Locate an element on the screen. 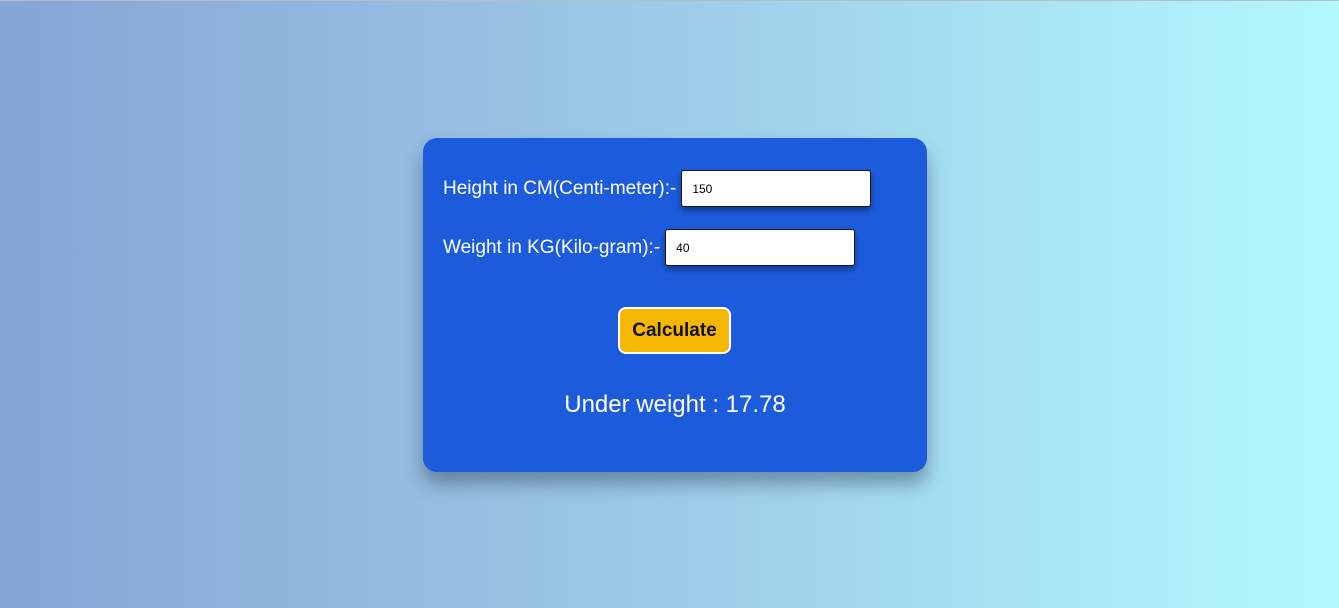  weight-input is located at coordinates (760, 247).